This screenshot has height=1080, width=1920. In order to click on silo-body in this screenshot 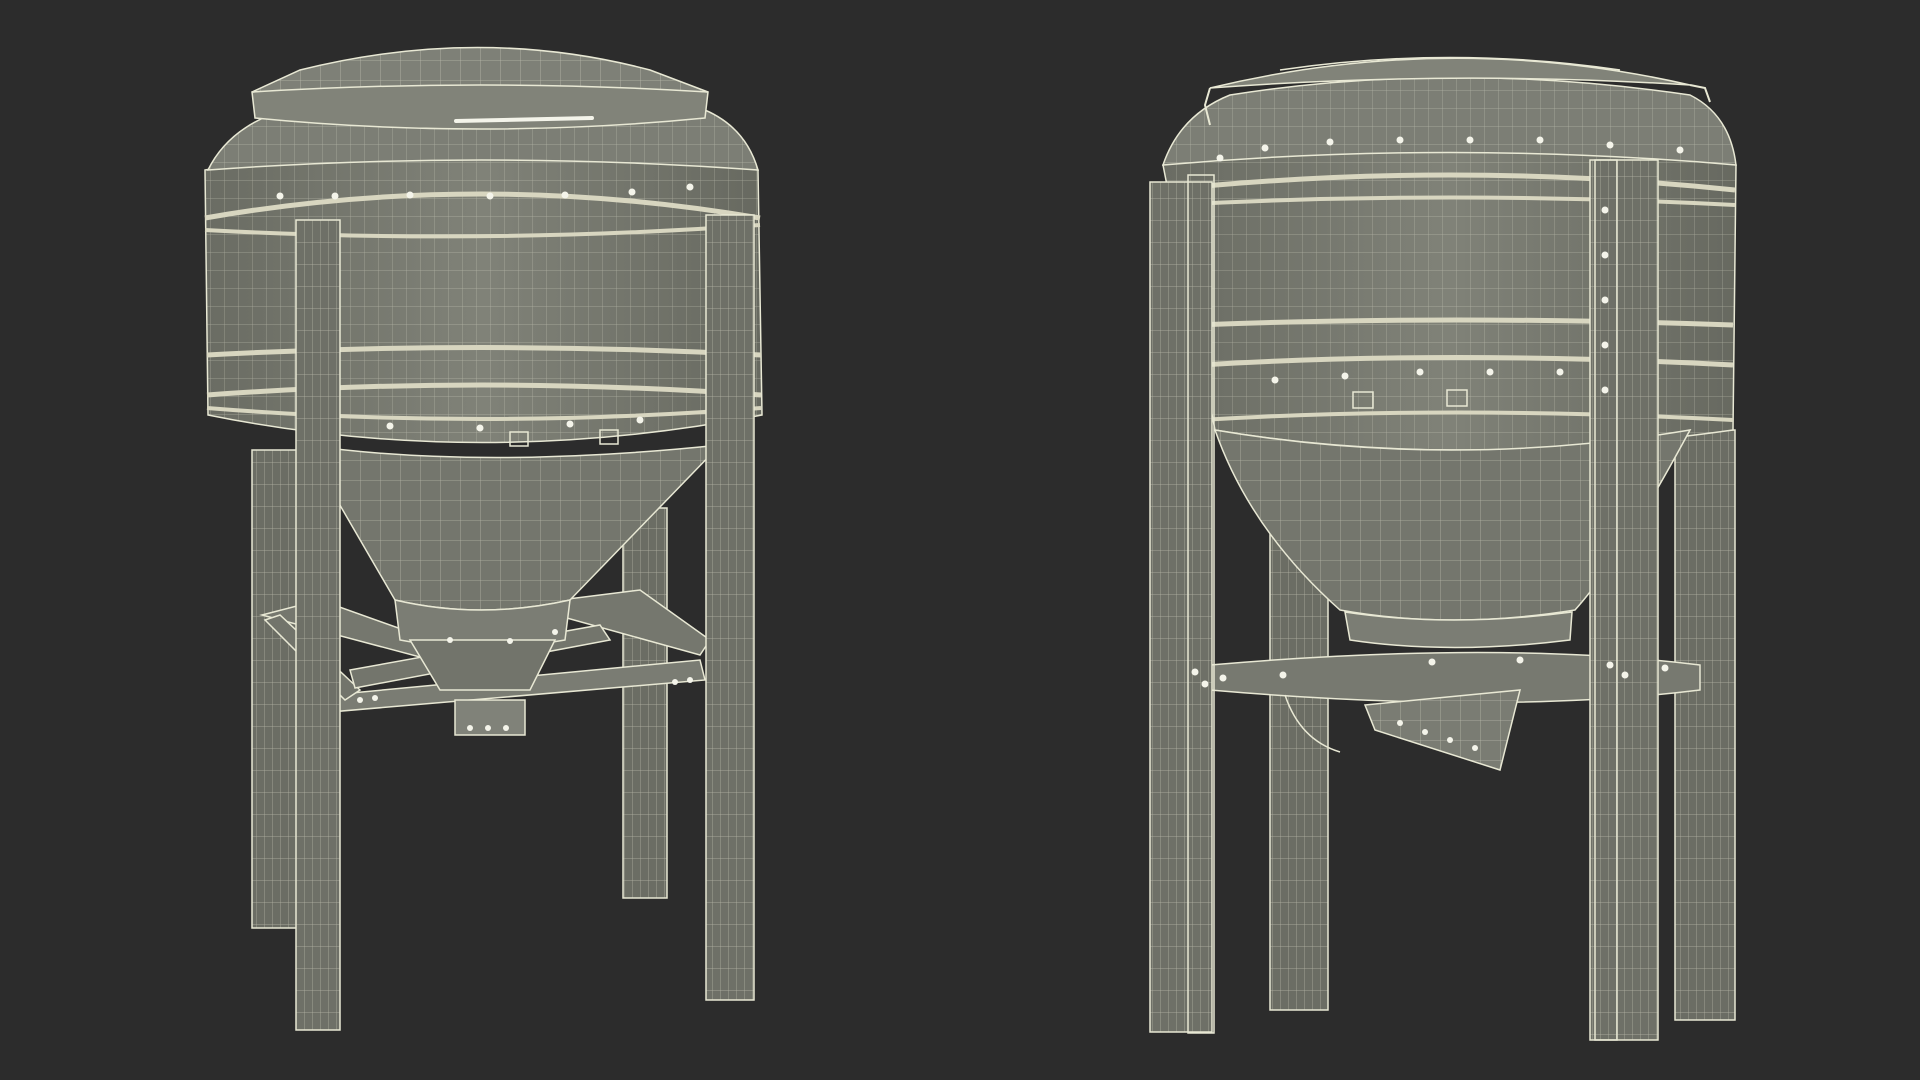, I will do `click(483, 246)`.